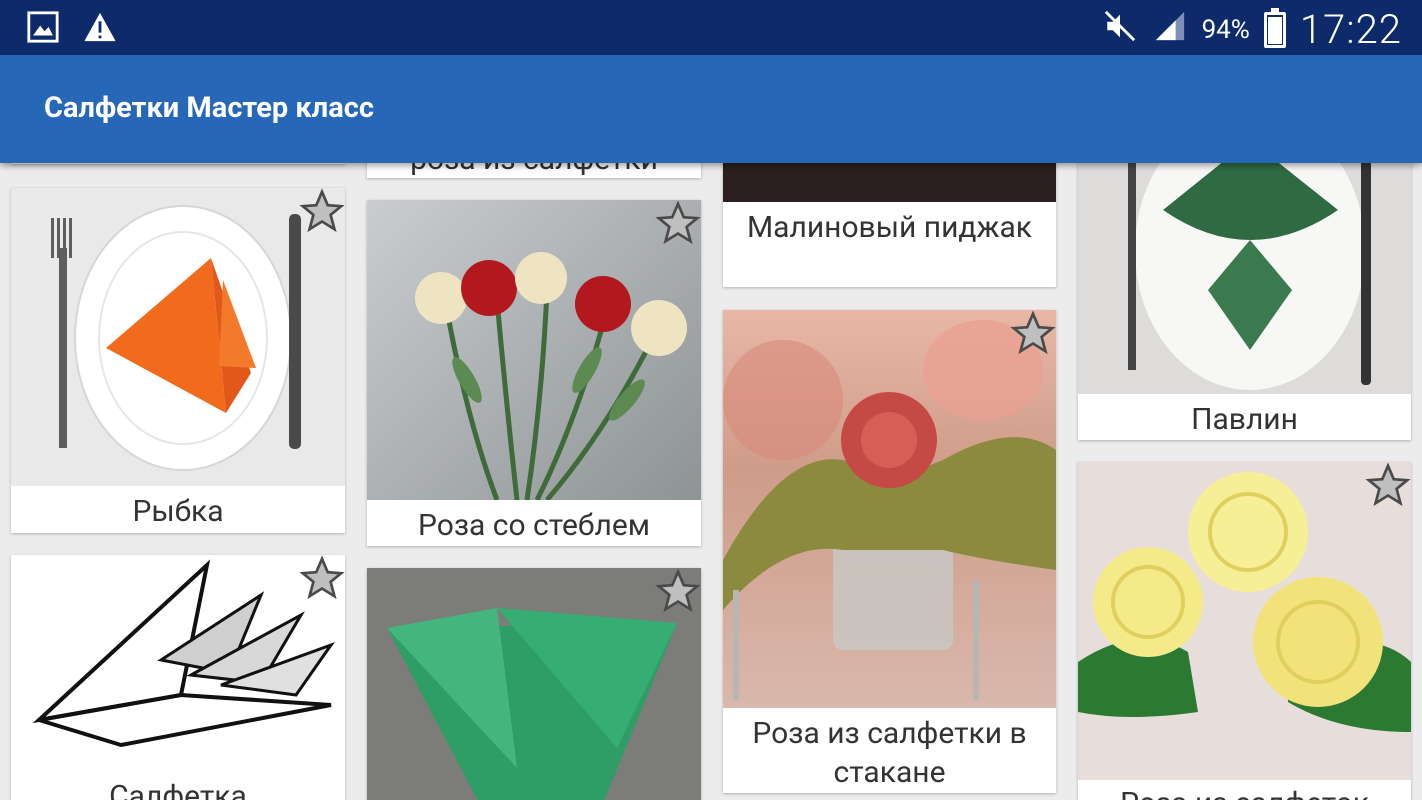  What do you see at coordinates (889, 227) in the screenshot?
I see `card-caption: Малиновый пиджак` at bounding box center [889, 227].